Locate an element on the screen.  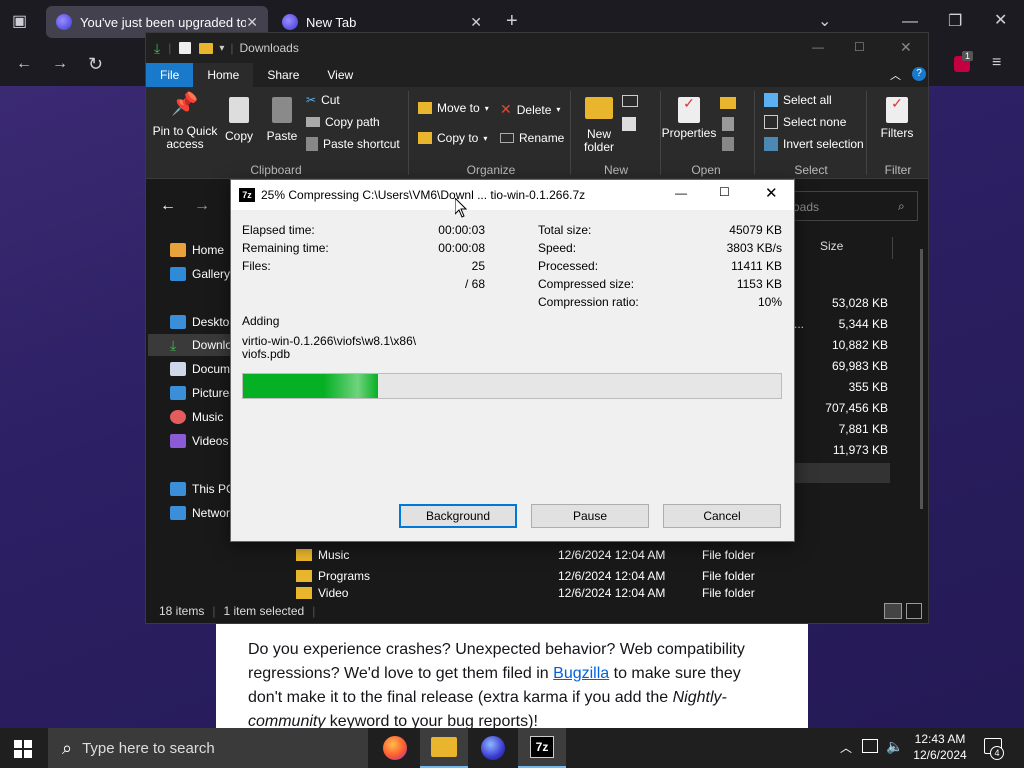
tab-share: Share is located at coordinates (283, 75).